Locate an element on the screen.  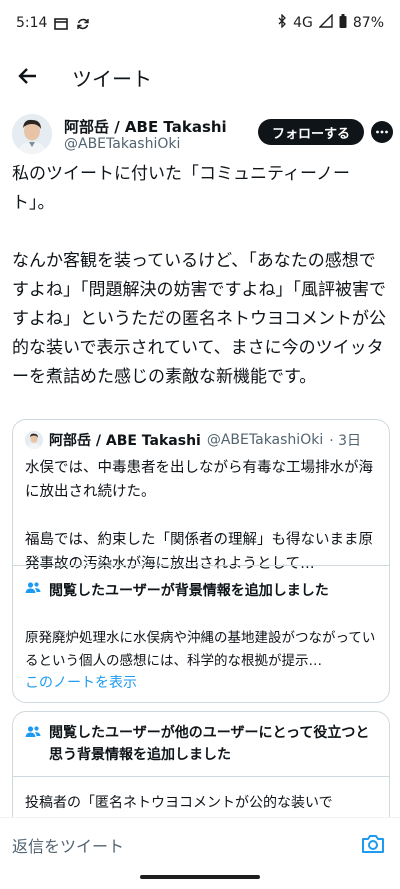
follow-button: フォローする is located at coordinates (311, 132).